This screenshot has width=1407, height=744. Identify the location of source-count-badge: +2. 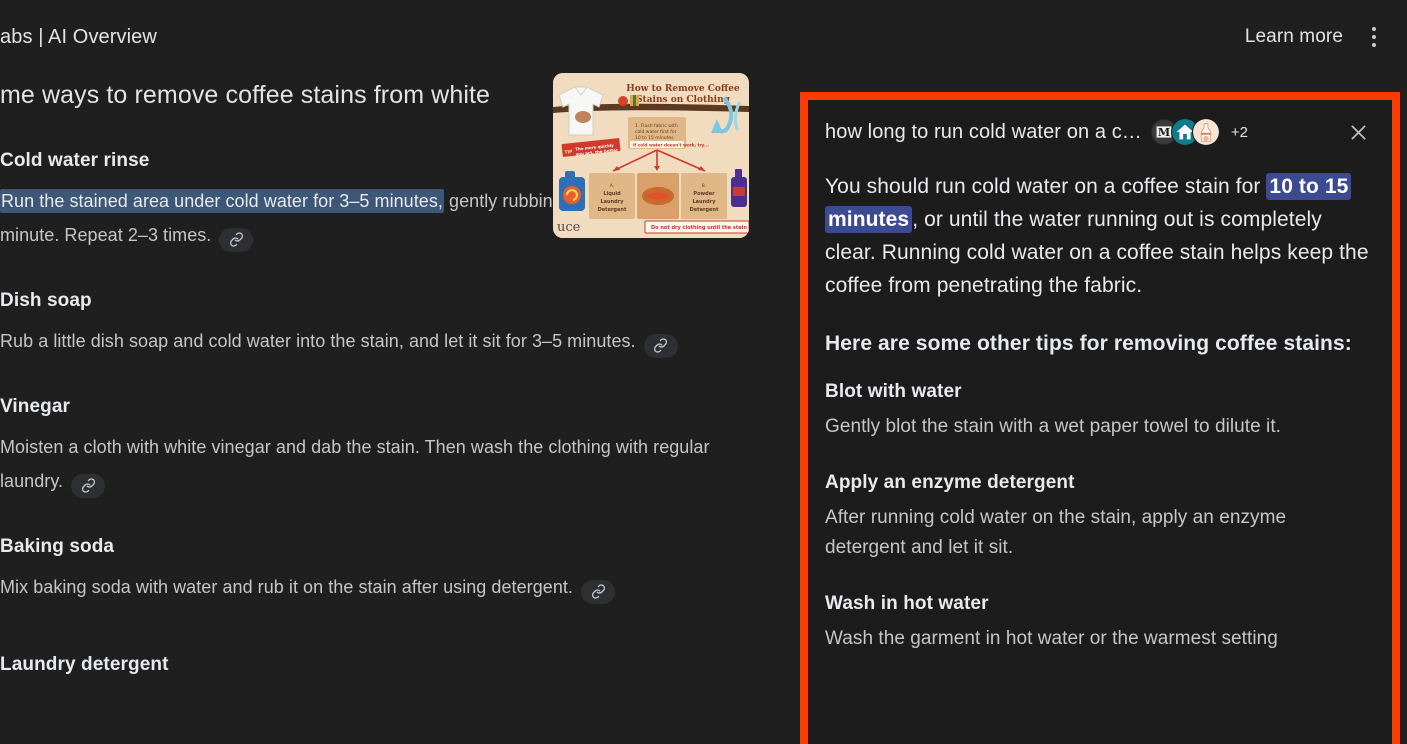
(1239, 132).